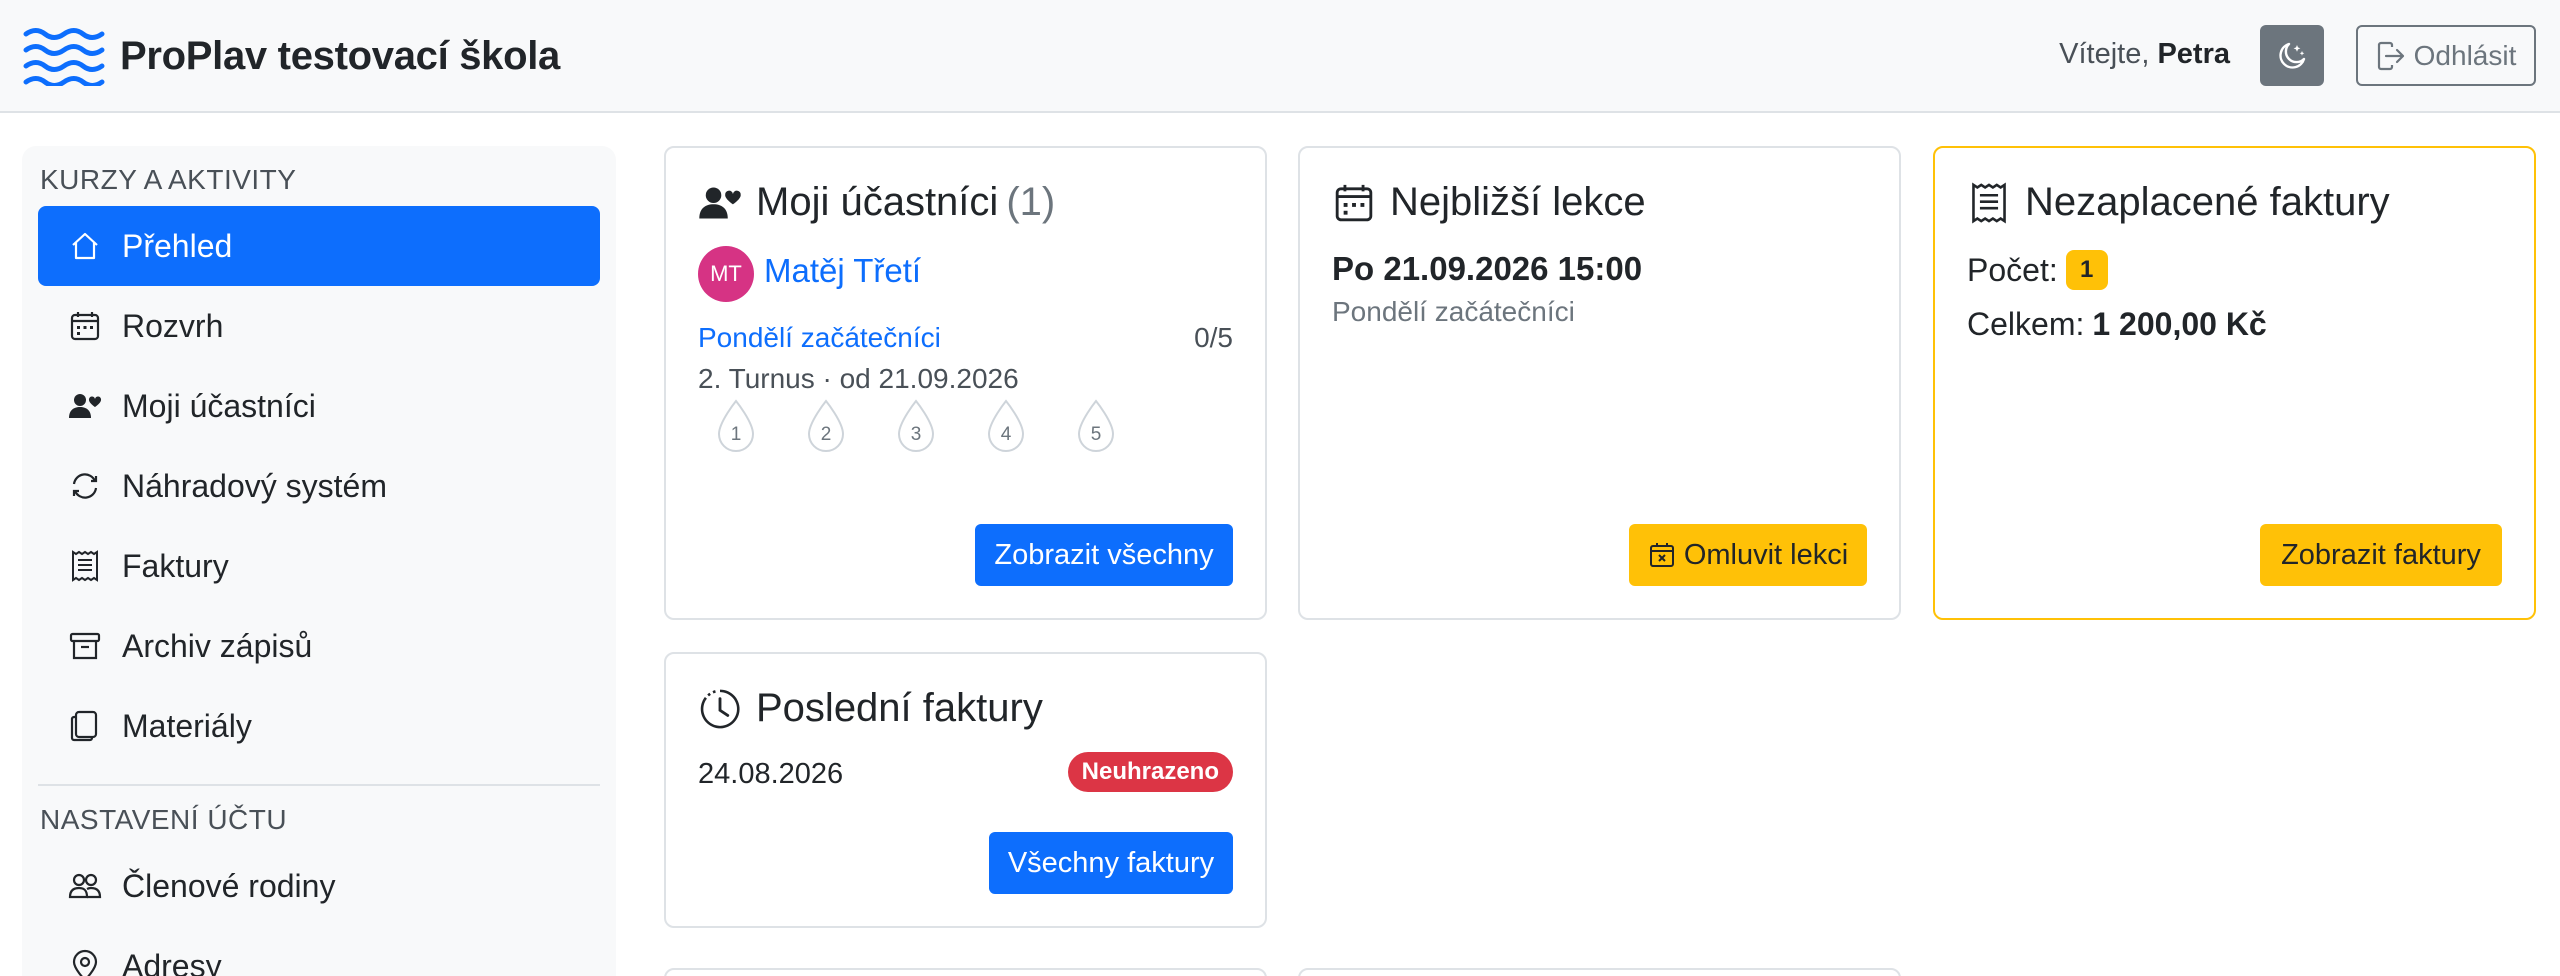 This screenshot has height=976, width=2560. I want to click on clock-history-icon, so click(720, 708).